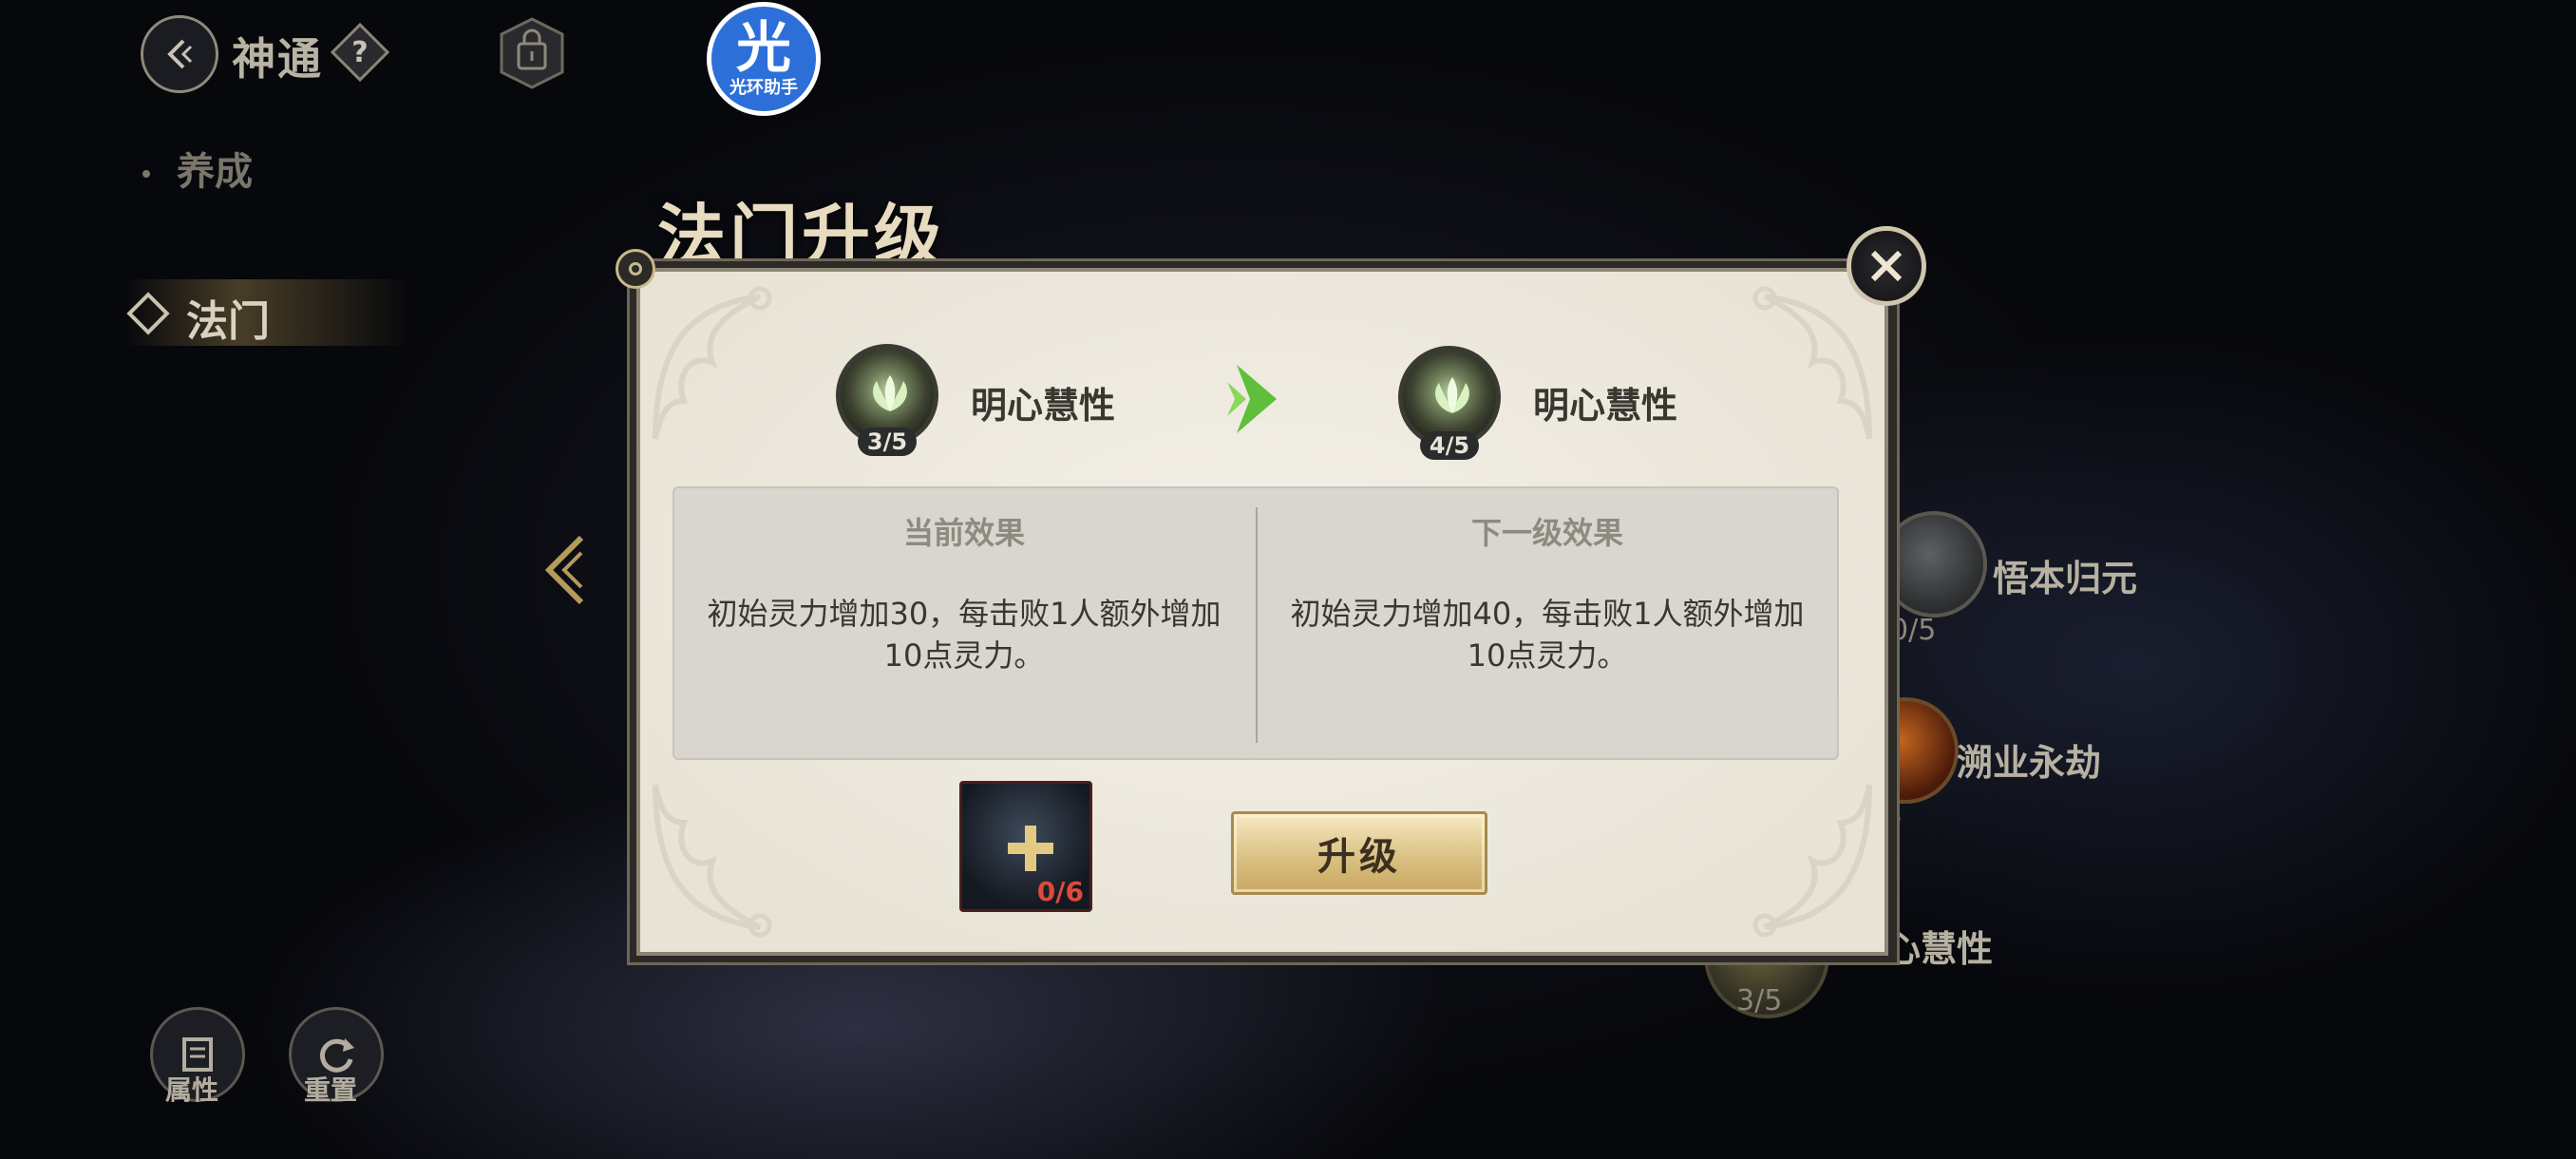 The image size is (2576, 1159). Describe the element at coordinates (635, 269) in the screenshot. I see `corner-pin-icon` at that location.